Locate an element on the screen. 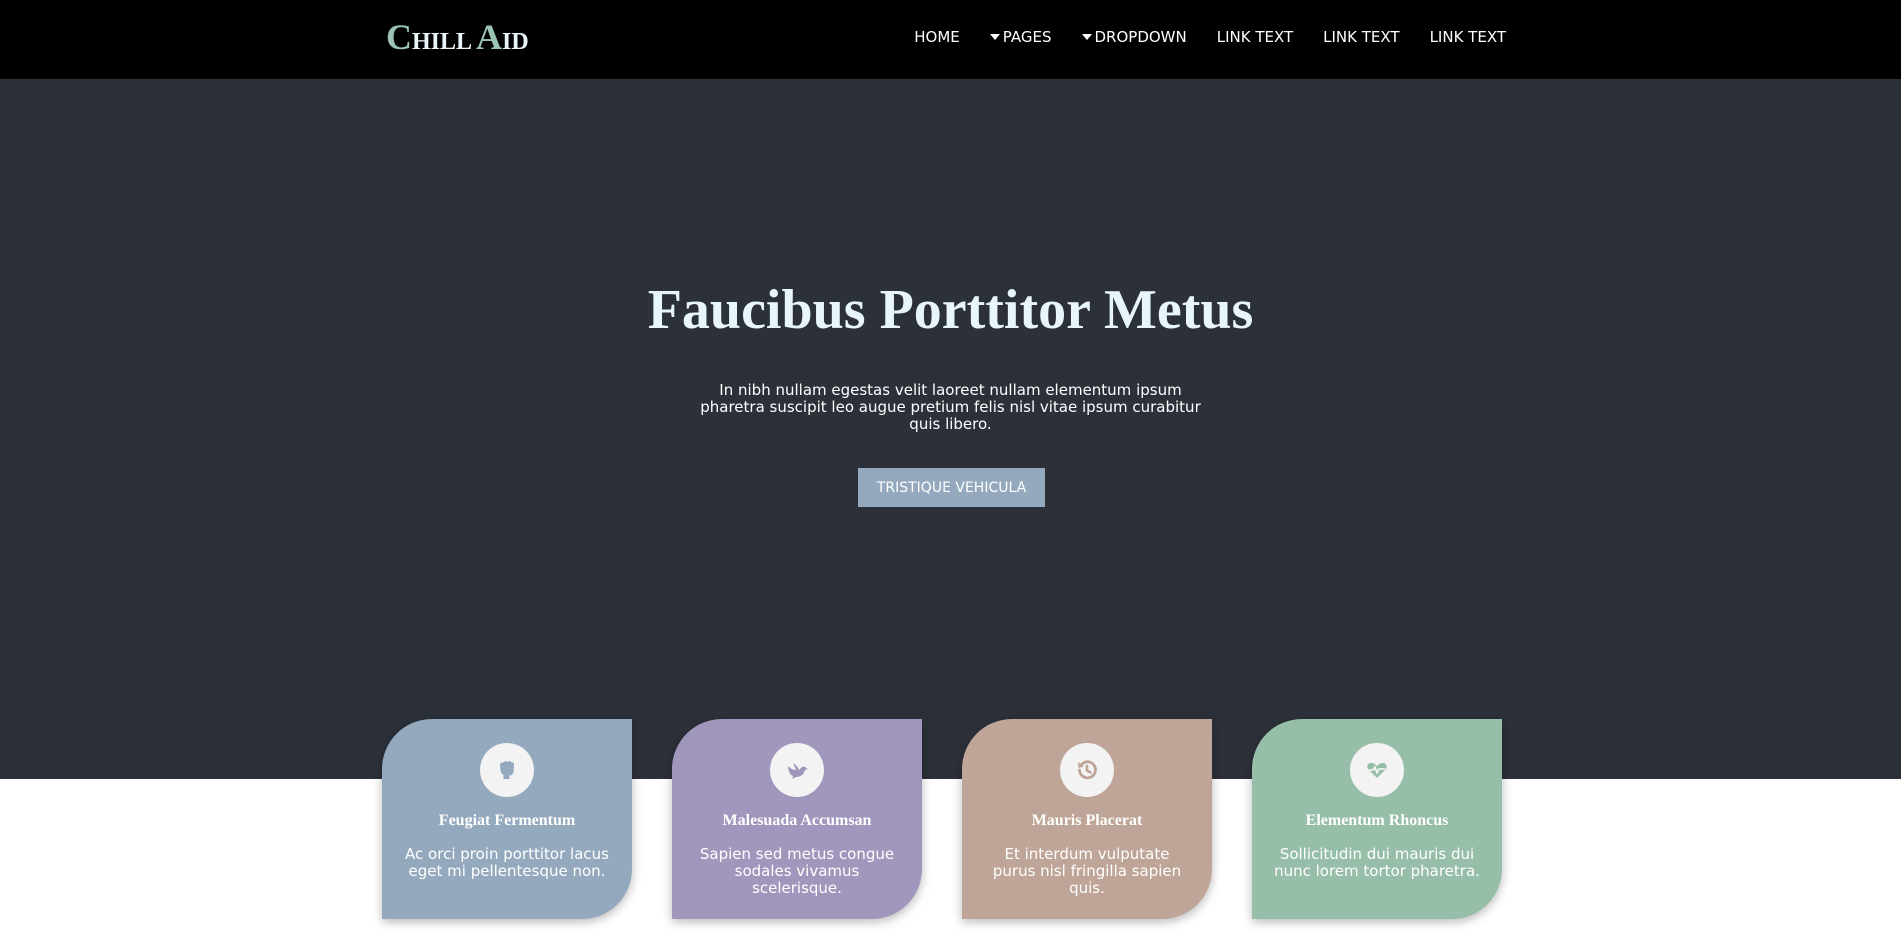 The width and height of the screenshot is (1901, 941). hero-cta-button: TRISTIQUE VEHICULA is located at coordinates (951, 487).